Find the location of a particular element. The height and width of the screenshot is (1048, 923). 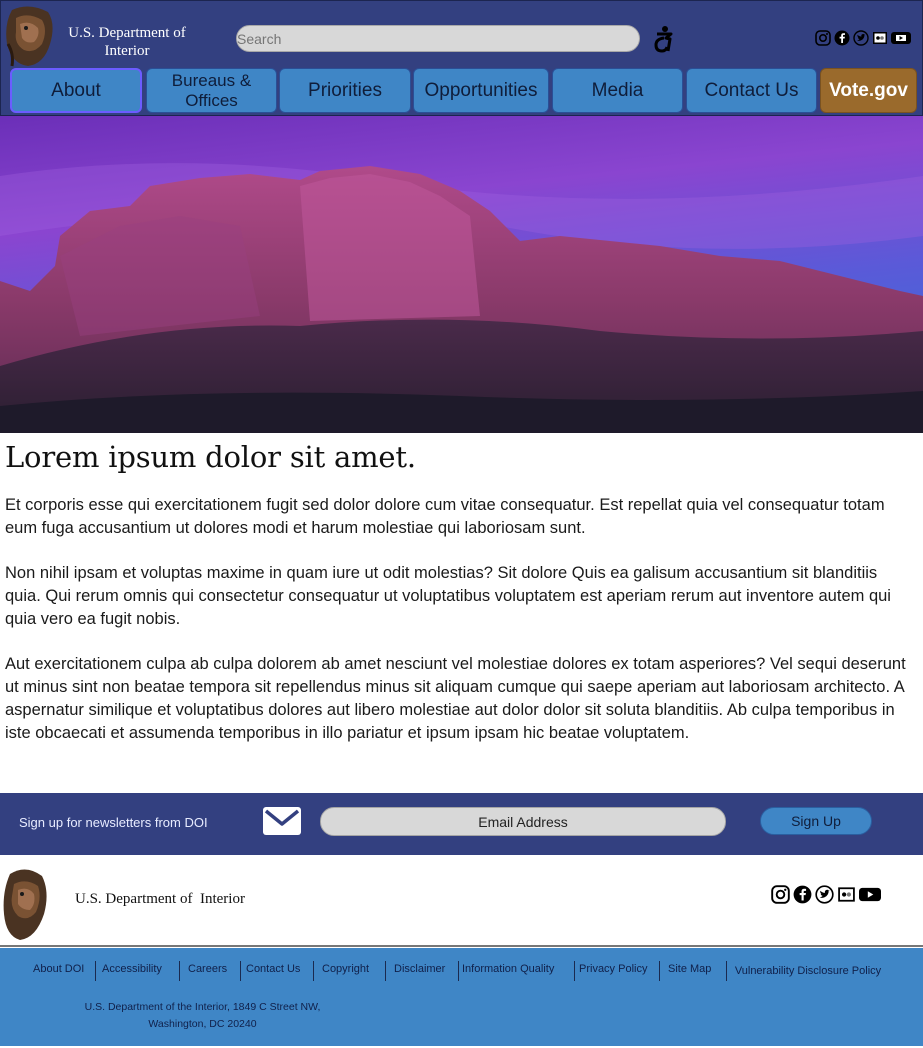

accessibility-icon is located at coordinates (664, 39).